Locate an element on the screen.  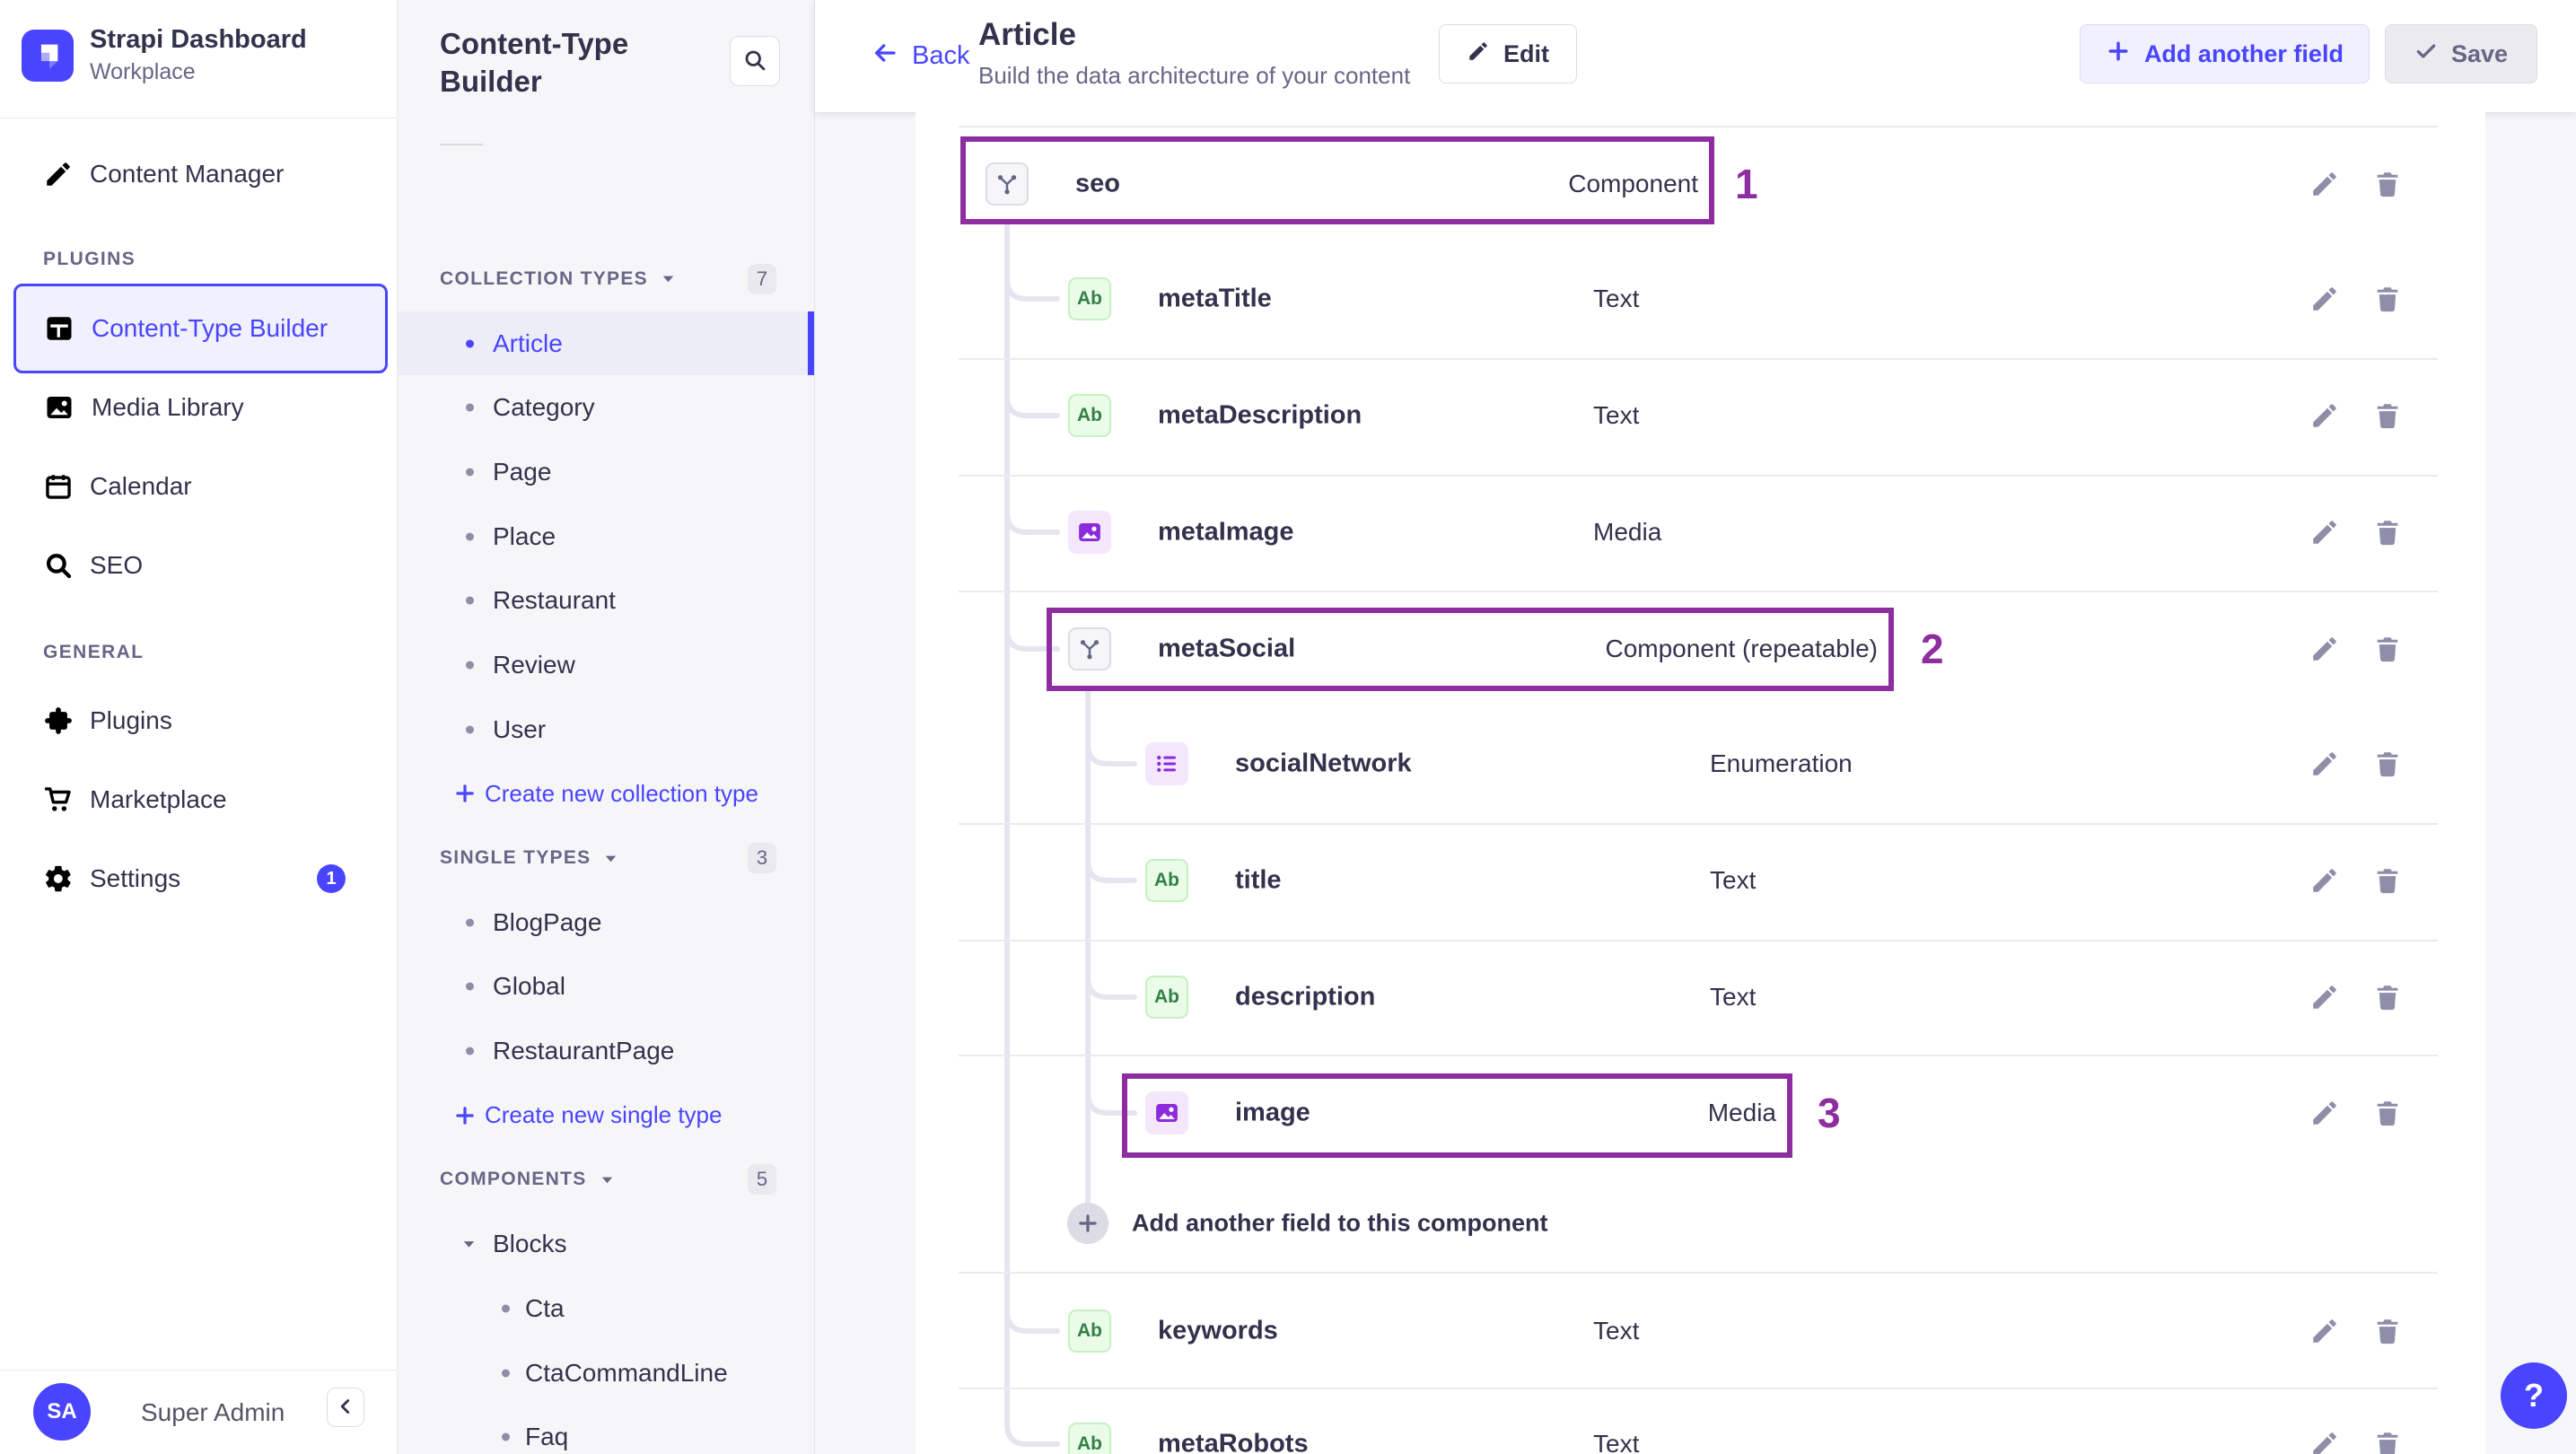
sidebar-item-plugins: Plugins is located at coordinates (199, 720).